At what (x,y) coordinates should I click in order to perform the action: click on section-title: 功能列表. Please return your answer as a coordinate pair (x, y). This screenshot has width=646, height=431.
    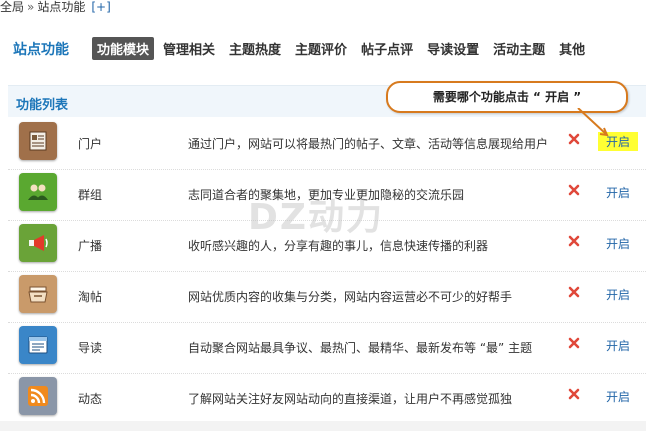
    Looking at the image, I should click on (42, 105).